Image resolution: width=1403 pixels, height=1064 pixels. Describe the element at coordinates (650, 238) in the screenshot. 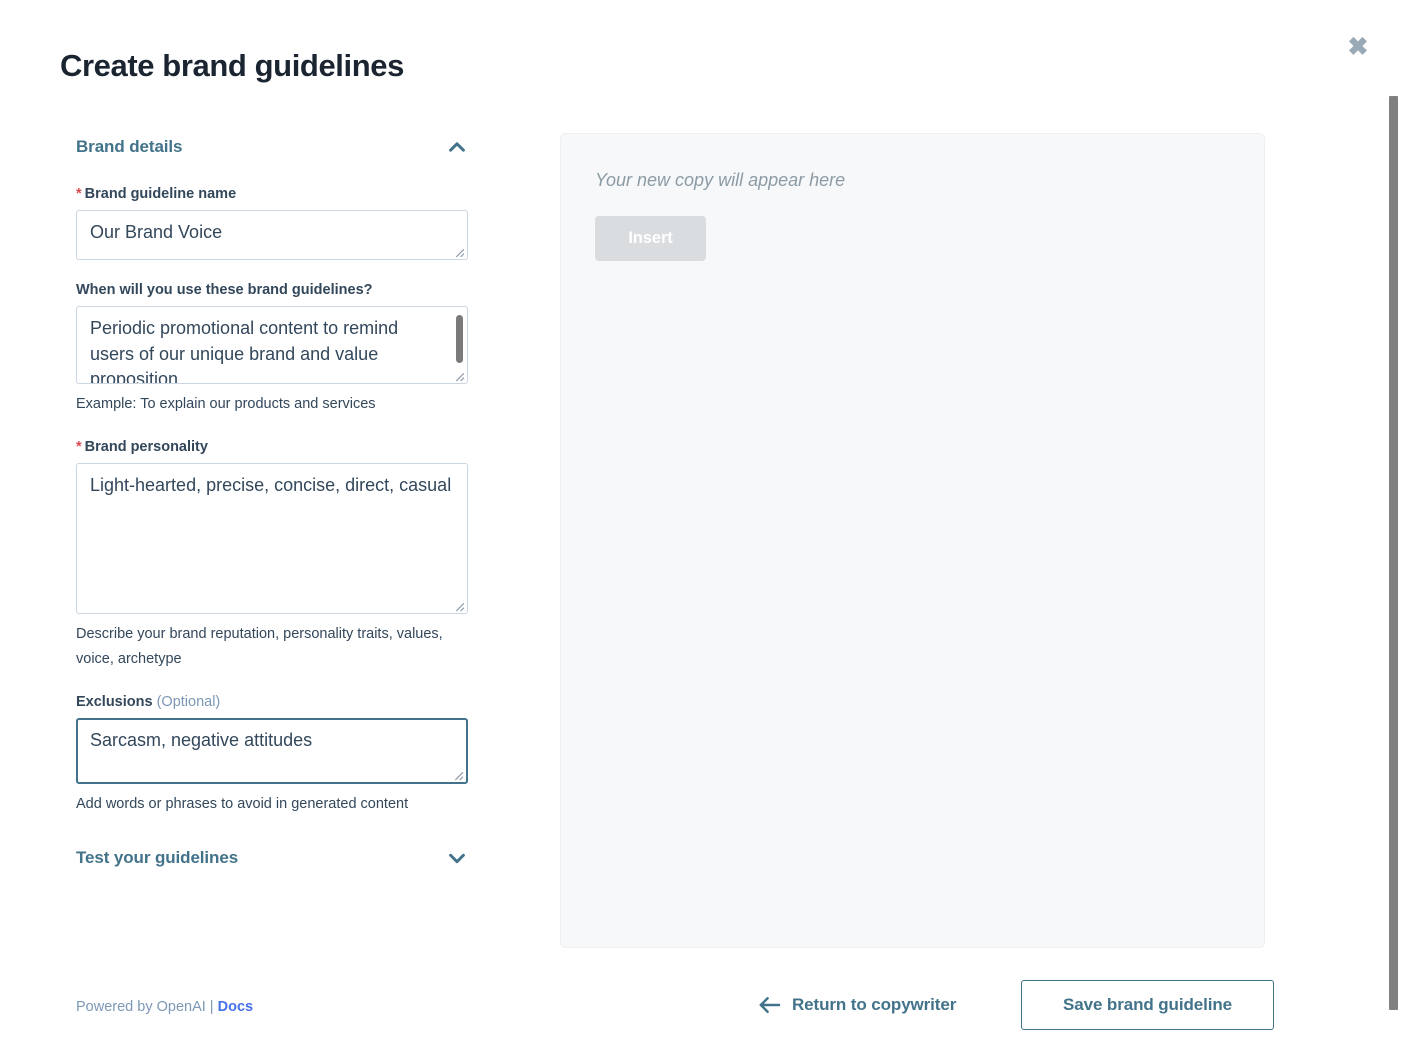

I see `insert-button: Insert` at that location.